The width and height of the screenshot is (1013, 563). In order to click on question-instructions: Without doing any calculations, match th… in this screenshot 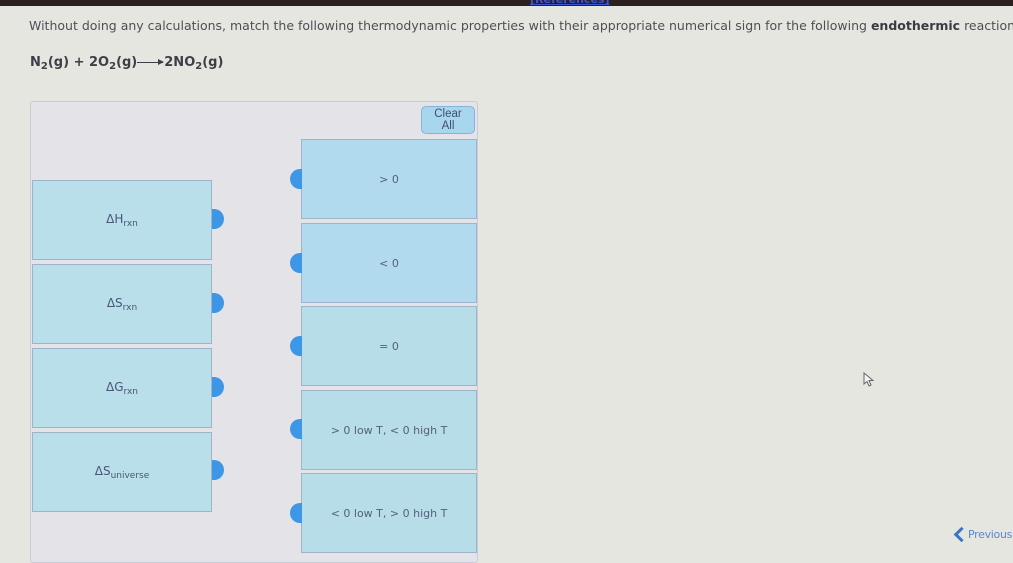, I will do `click(521, 25)`.